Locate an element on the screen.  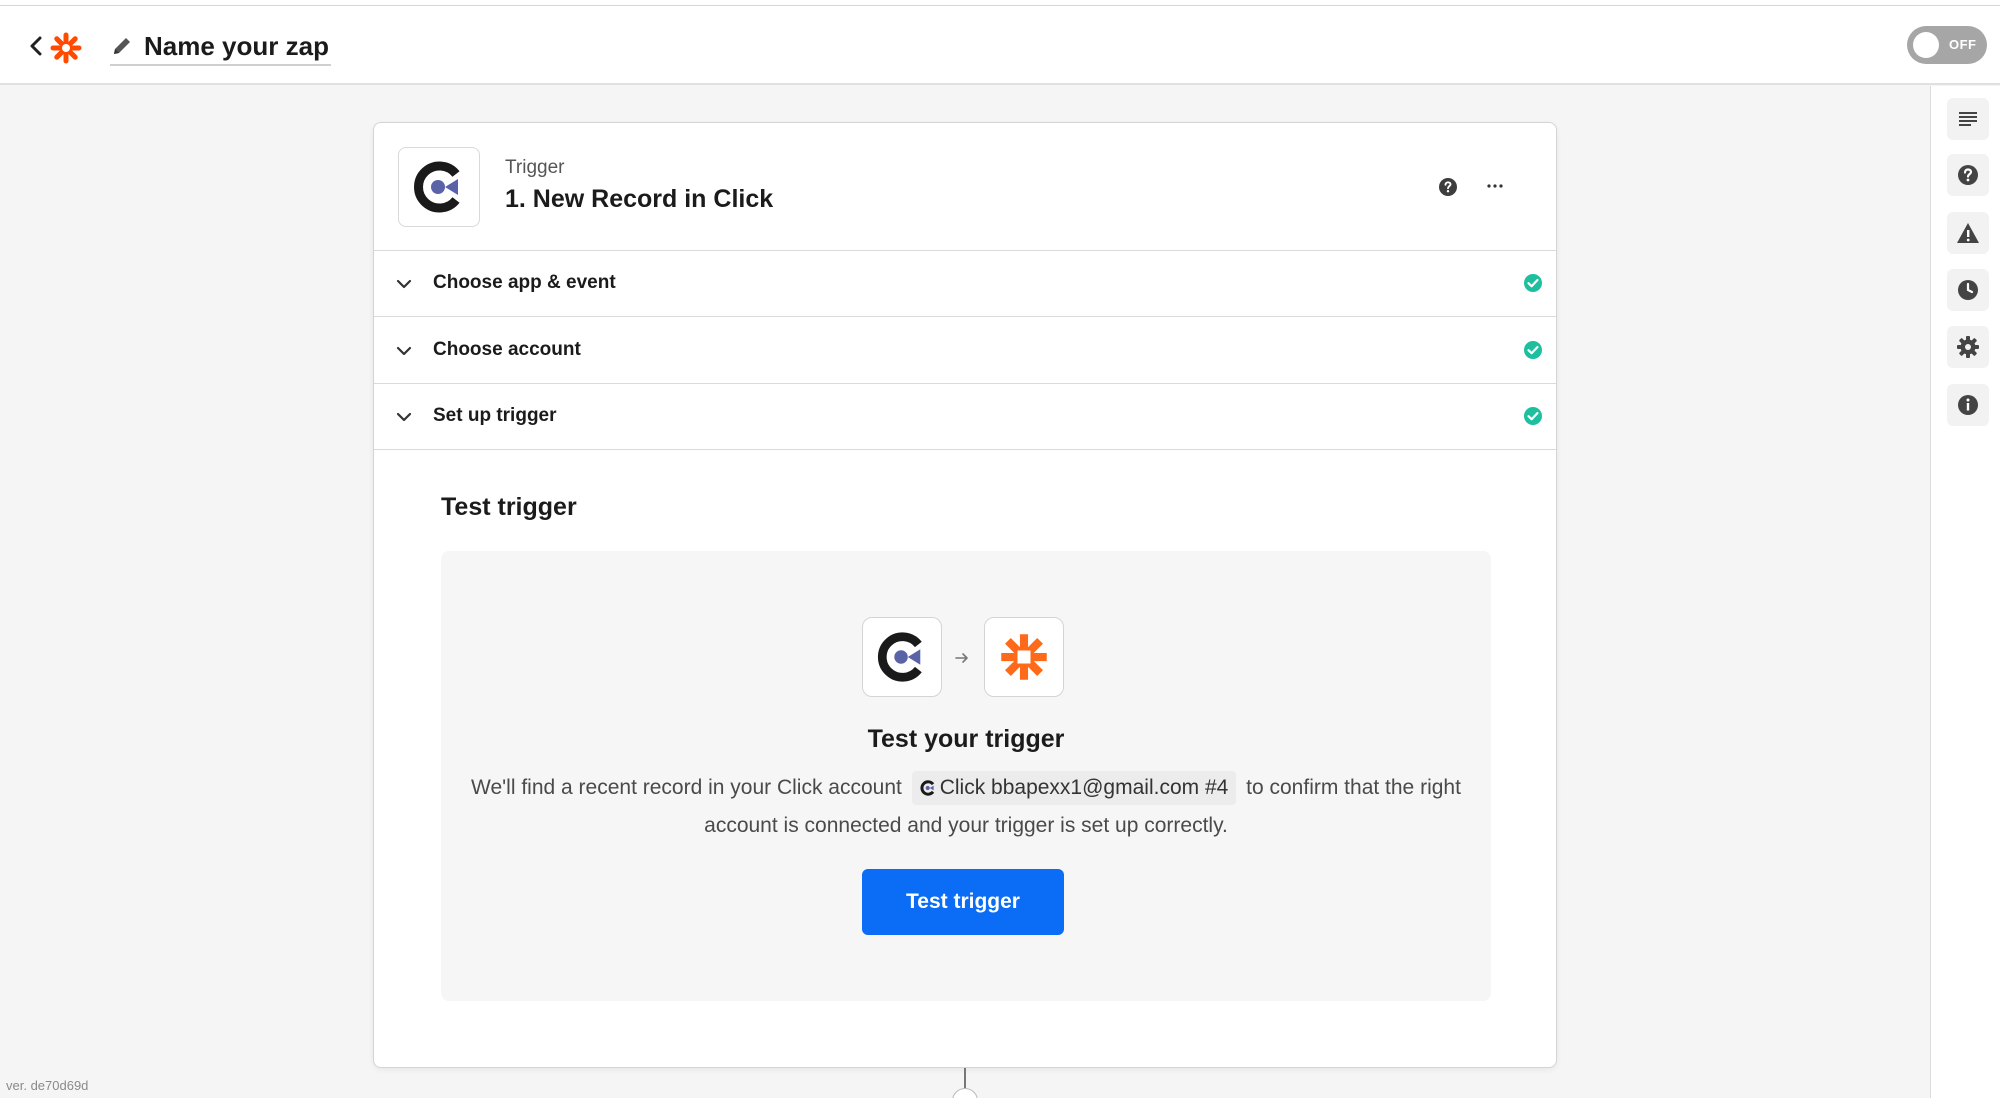
toggle-knob is located at coordinates (1926, 45).